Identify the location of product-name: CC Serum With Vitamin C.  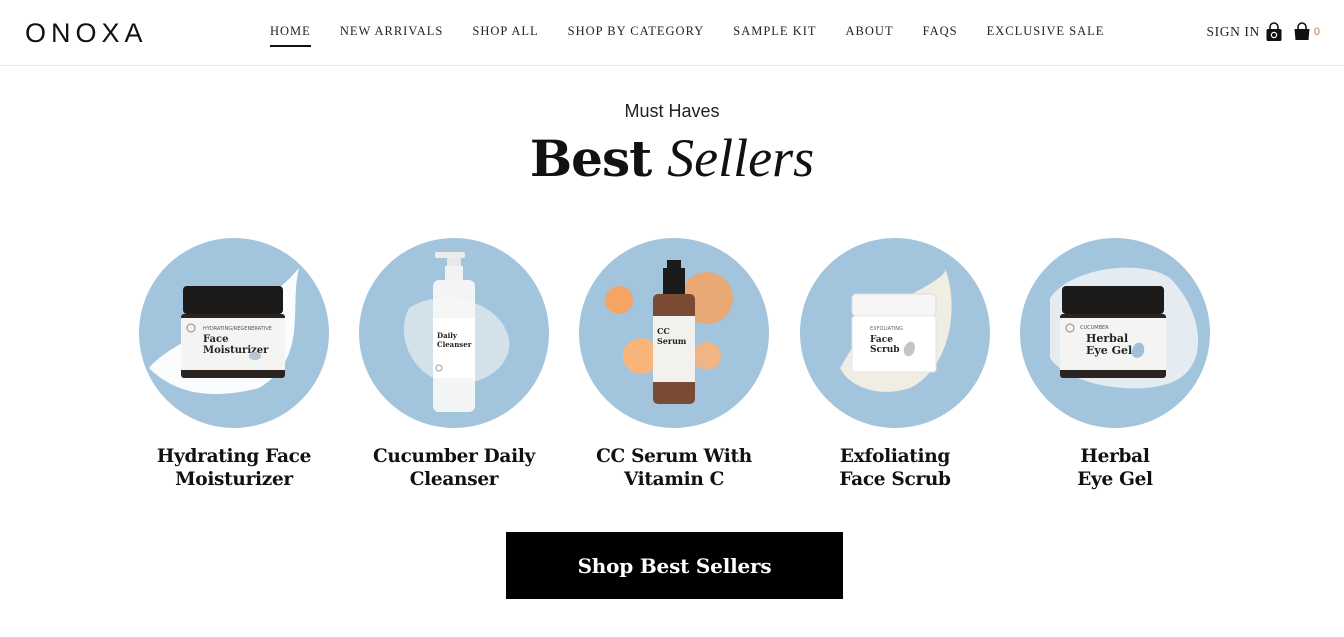
(674, 468).